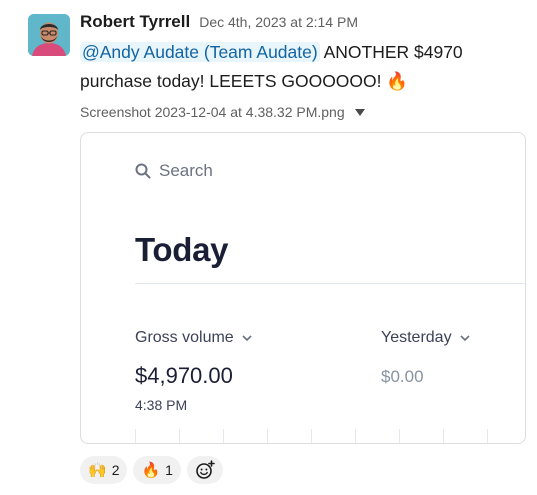 This screenshot has height=495, width=537. What do you see at coordinates (402, 376) in the screenshot?
I see `yesterday-value: $0.00` at bounding box center [402, 376].